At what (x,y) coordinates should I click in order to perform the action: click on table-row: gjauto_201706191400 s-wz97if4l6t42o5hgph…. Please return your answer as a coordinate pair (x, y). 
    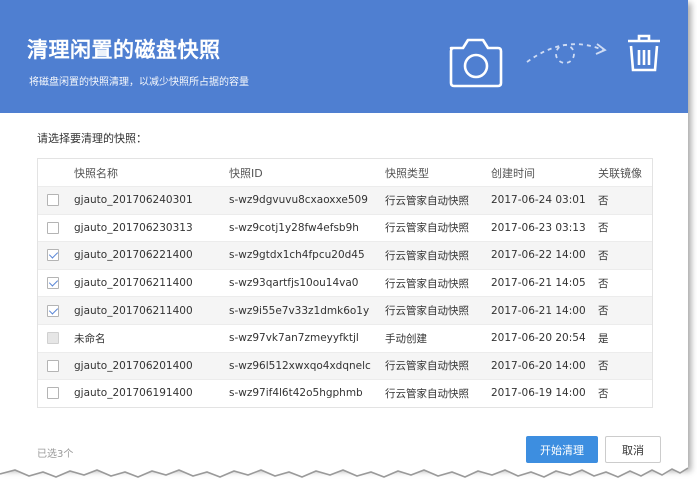
    Looking at the image, I should click on (345, 393).